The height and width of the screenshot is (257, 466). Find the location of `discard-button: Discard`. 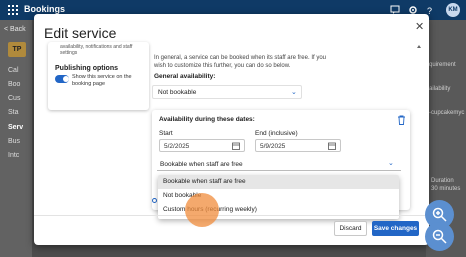

discard-button: Discard is located at coordinates (350, 228).